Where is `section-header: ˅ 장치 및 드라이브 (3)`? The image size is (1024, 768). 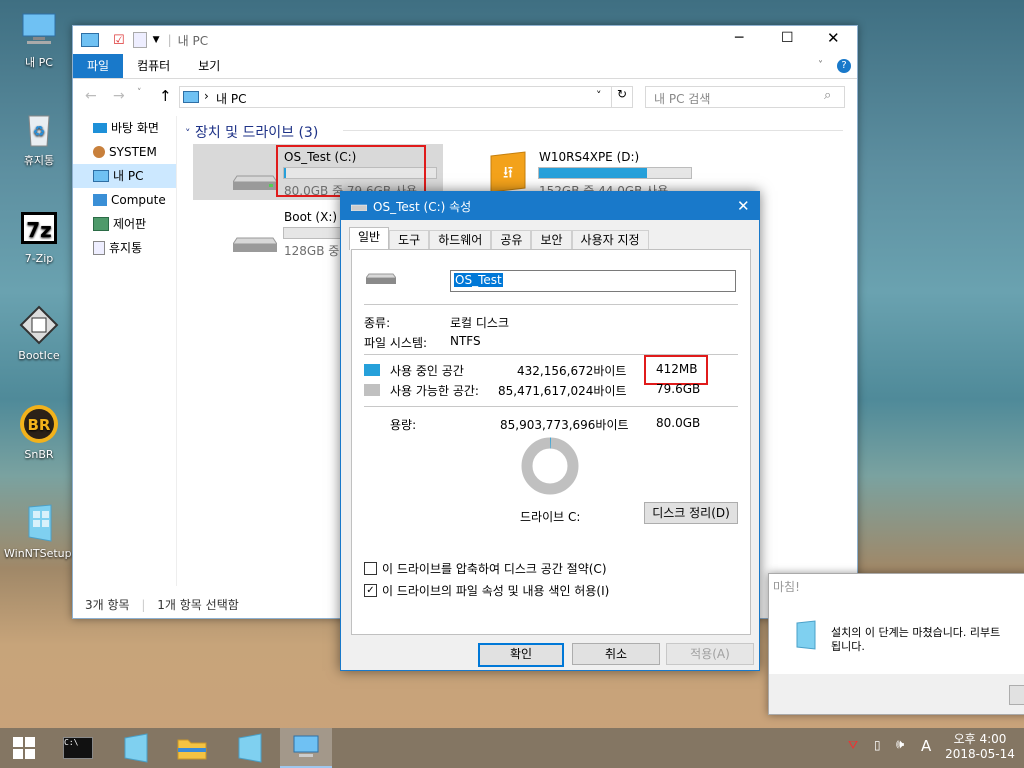 section-header: ˅ 장치 및 드라이브 (3) is located at coordinates (251, 132).